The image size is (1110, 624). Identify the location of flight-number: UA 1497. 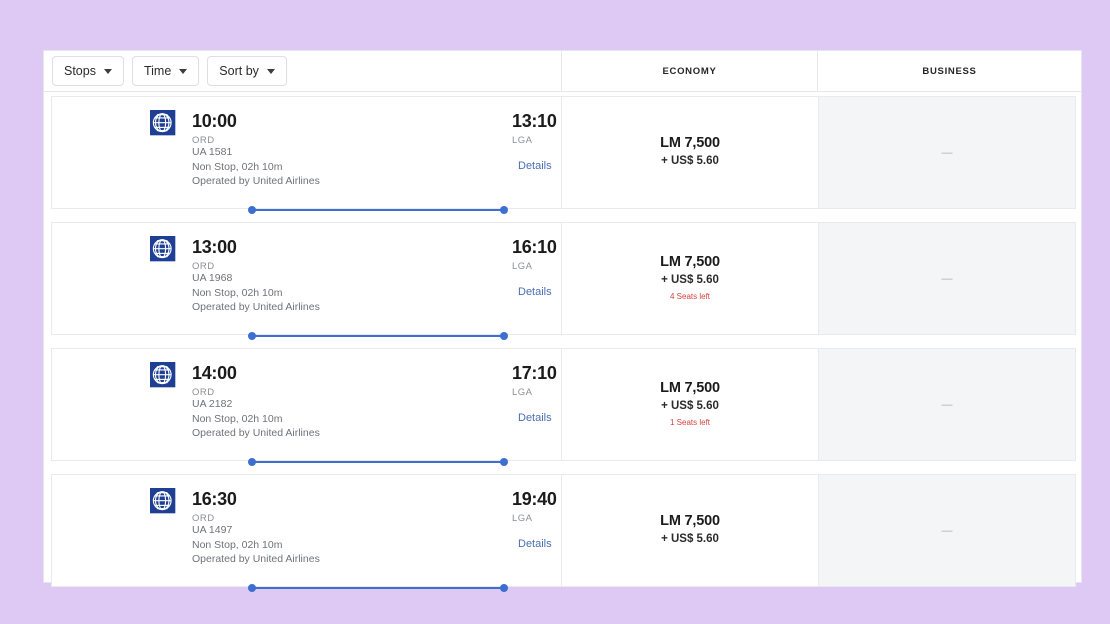
(212, 530).